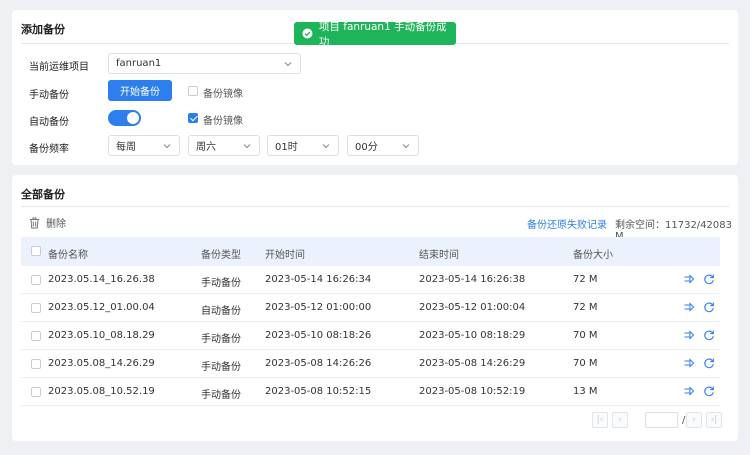  Describe the element at coordinates (139, 63) in the screenshot. I see `project-value: fanruan1` at that location.